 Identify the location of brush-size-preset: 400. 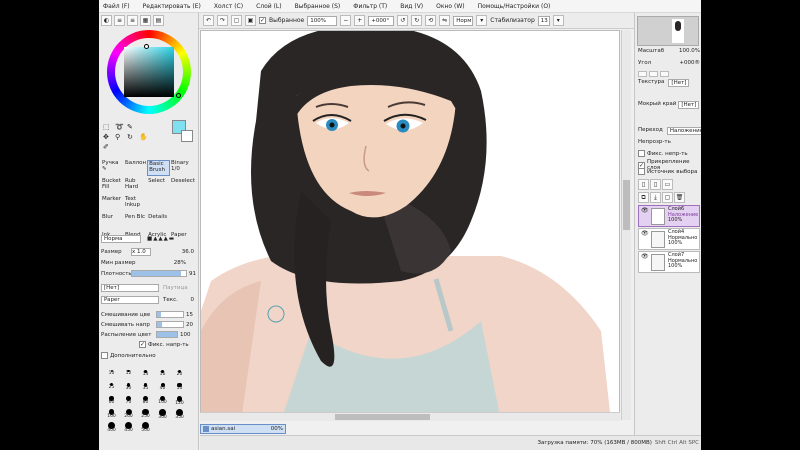
(111, 428).